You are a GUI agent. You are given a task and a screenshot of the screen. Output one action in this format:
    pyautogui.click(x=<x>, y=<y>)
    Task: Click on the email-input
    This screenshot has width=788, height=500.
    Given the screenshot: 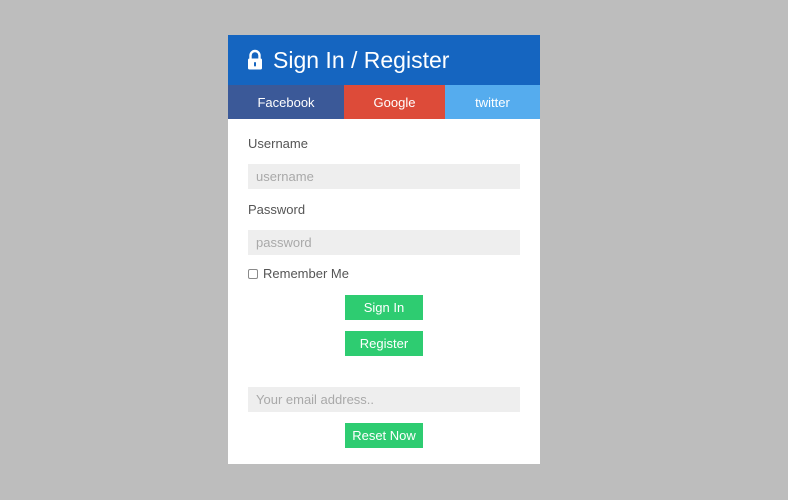 What is the action you would take?
    pyautogui.click(x=384, y=399)
    